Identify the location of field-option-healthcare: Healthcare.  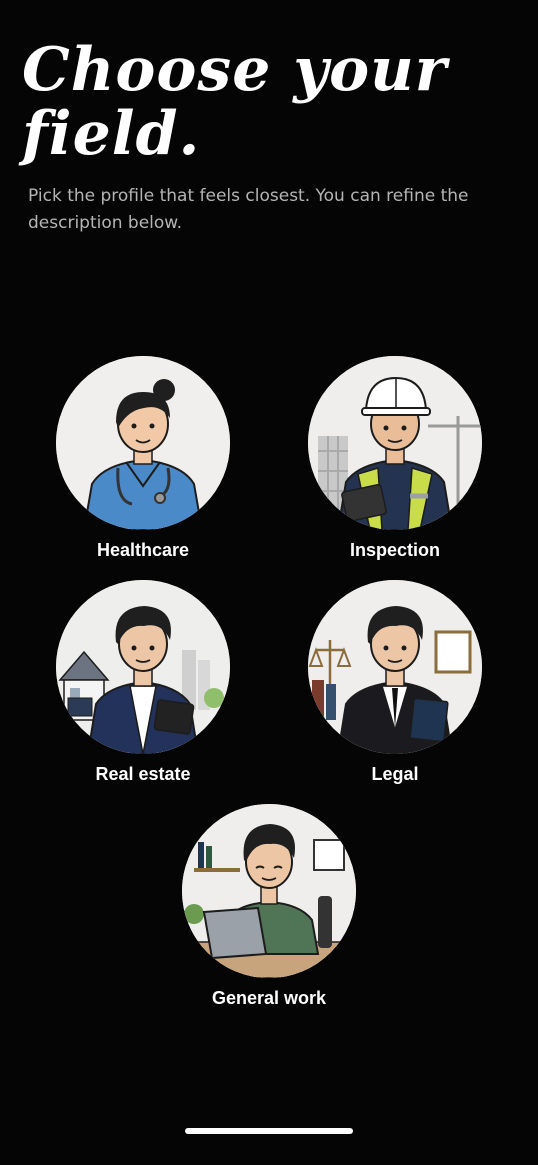
(143, 466).